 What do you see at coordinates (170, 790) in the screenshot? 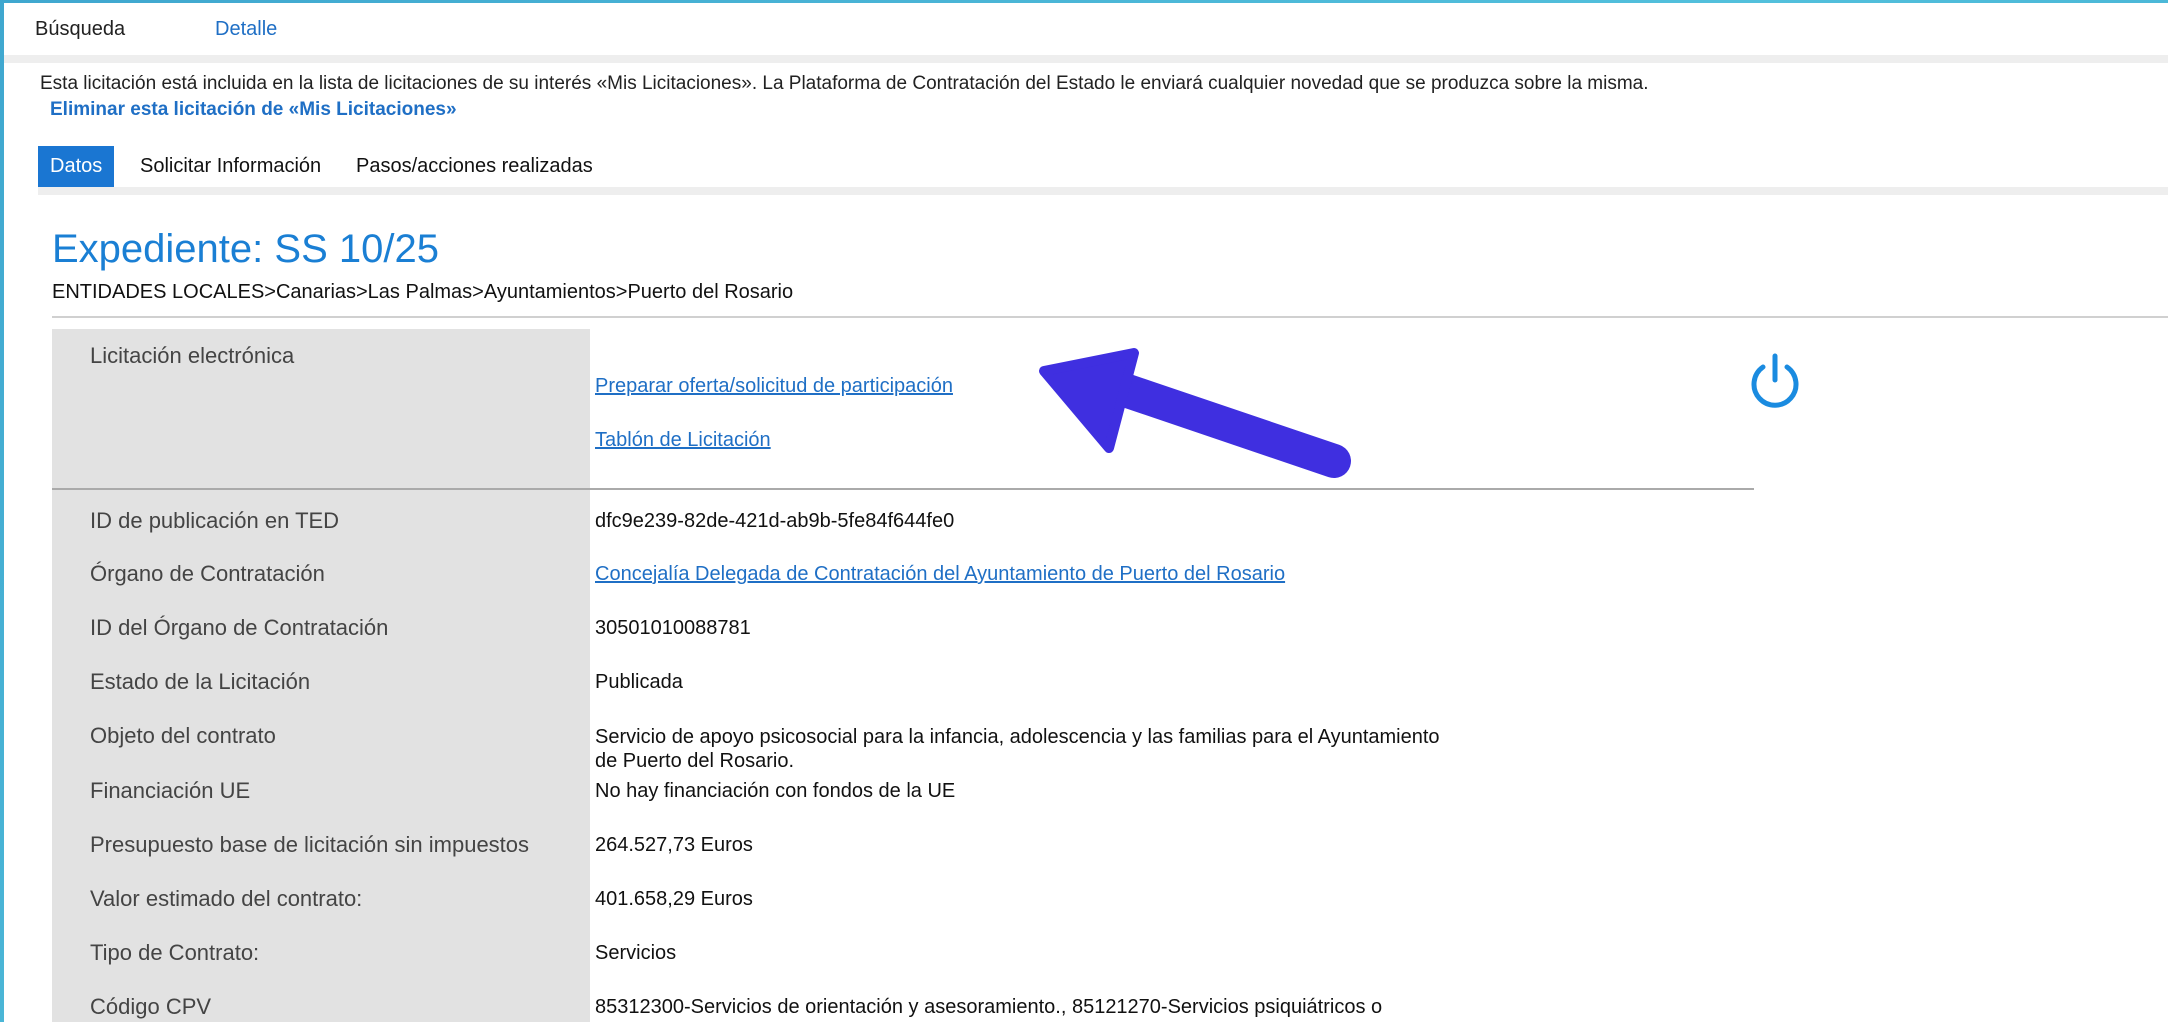
I see `row-label-financiacion: Financiación UE` at bounding box center [170, 790].